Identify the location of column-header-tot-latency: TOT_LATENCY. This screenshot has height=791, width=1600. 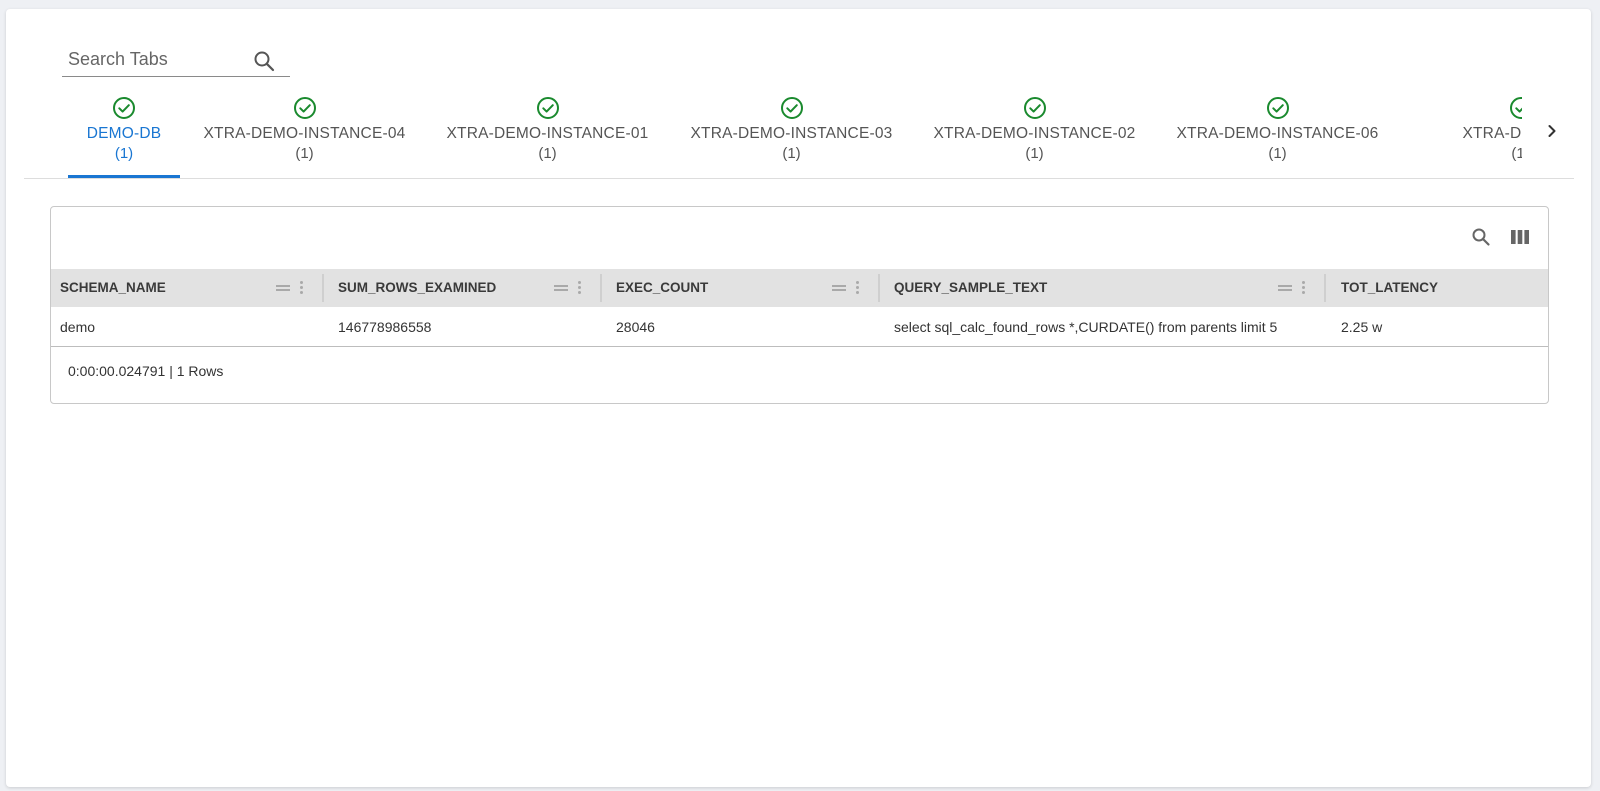
(1440, 288).